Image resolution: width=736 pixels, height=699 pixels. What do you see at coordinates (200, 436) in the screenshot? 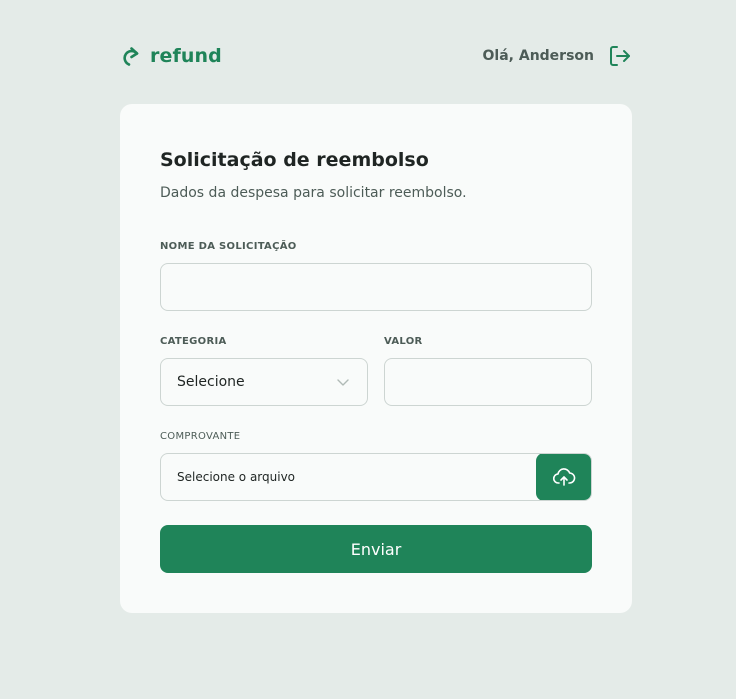
I see `receipt-label: COMPROVANTE` at bounding box center [200, 436].